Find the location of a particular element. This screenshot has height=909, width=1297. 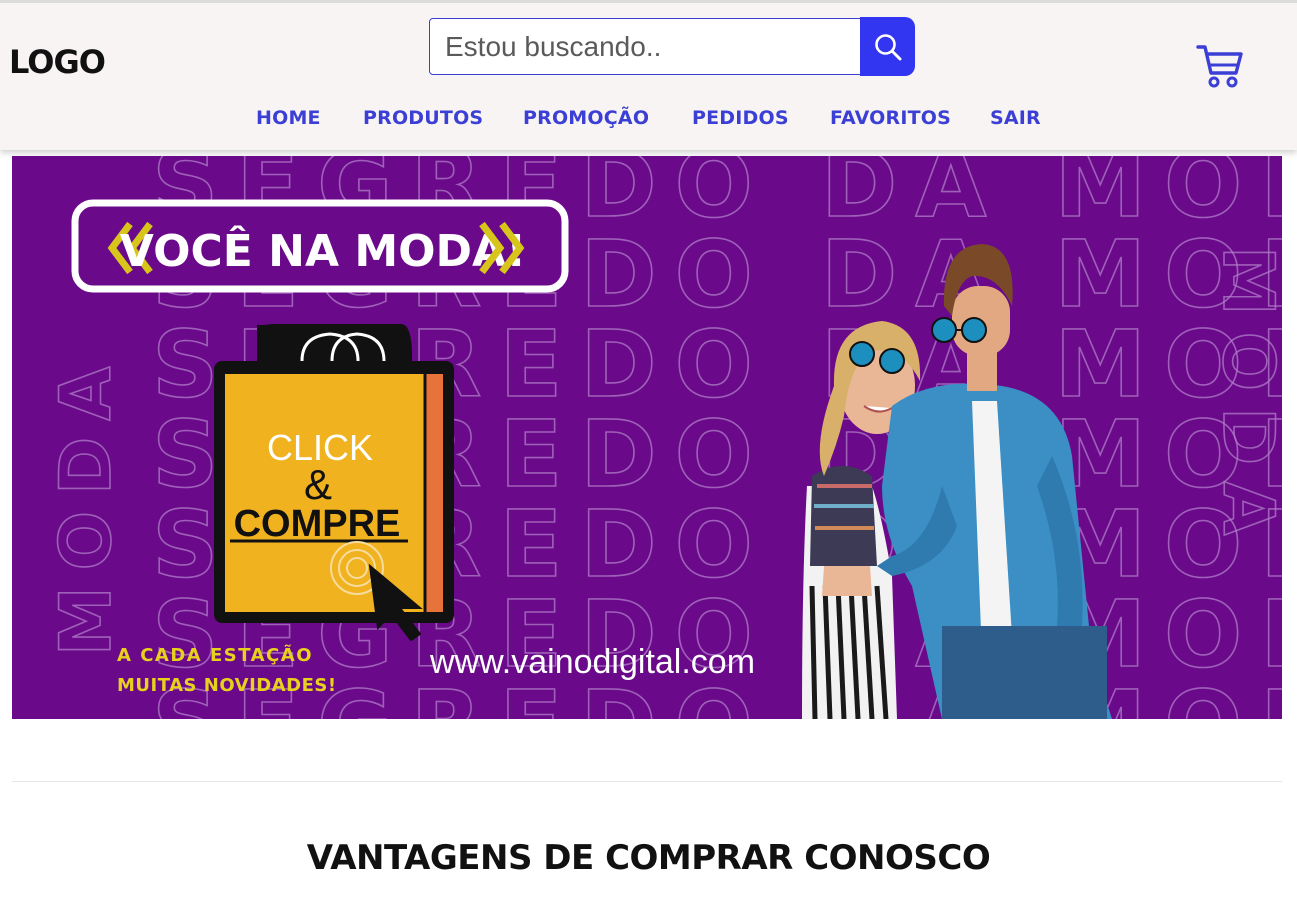

search-bar is located at coordinates (672, 46).